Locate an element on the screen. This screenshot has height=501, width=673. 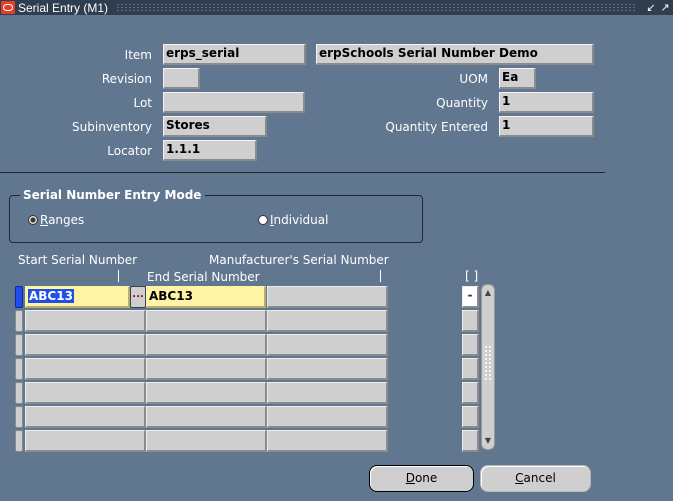
quantity-label: Quantity is located at coordinates (462, 103).